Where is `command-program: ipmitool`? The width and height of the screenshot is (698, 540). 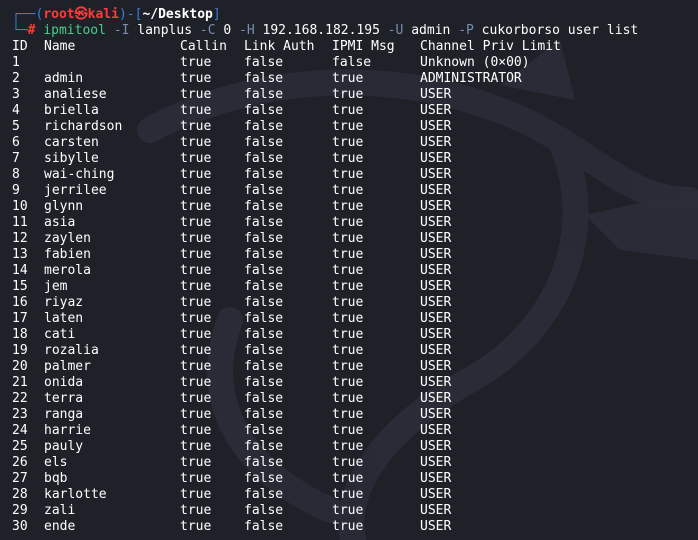
command-program: ipmitool is located at coordinates (74, 30).